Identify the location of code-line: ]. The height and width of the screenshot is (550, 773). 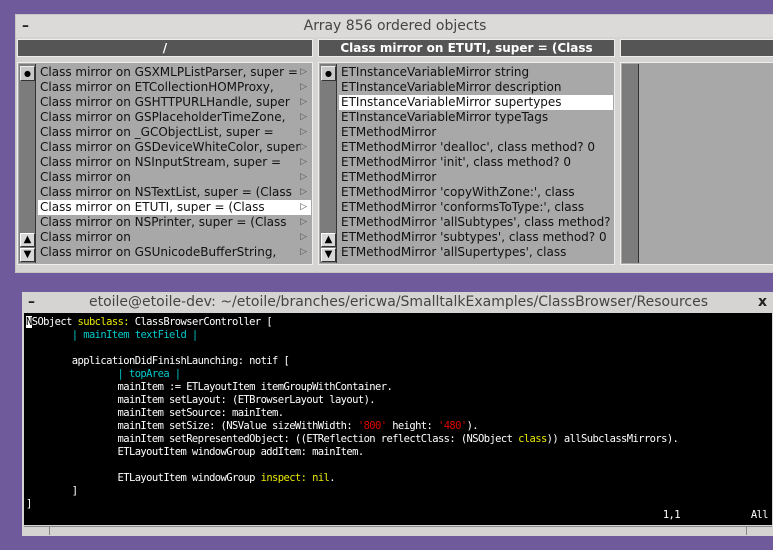
(399, 491).